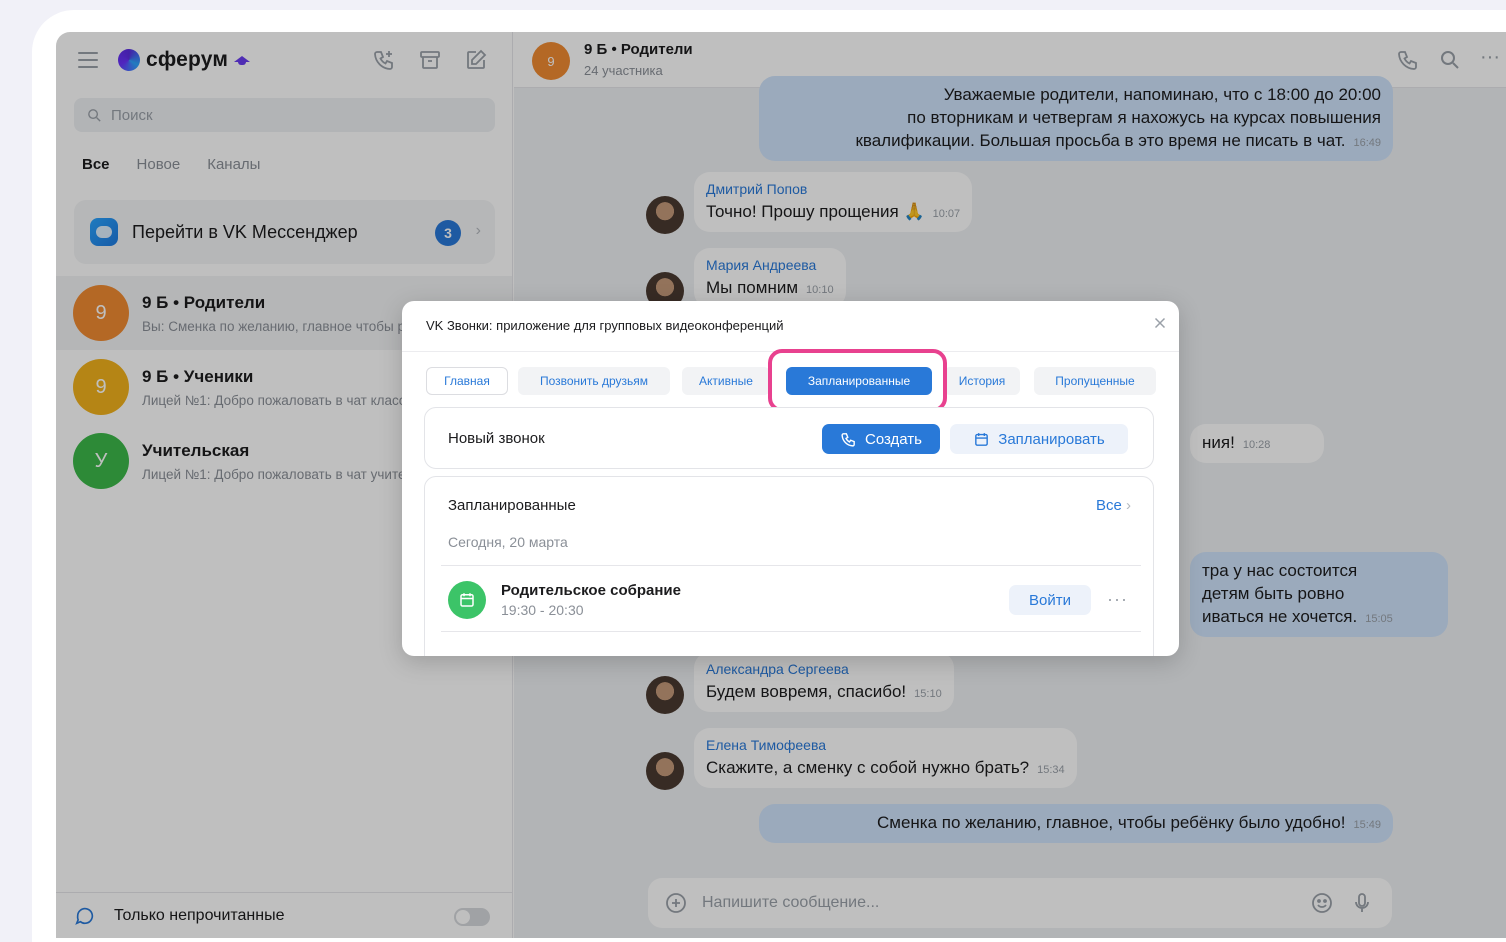  What do you see at coordinates (467, 600) in the screenshot?
I see `meeting-calendar-icon` at bounding box center [467, 600].